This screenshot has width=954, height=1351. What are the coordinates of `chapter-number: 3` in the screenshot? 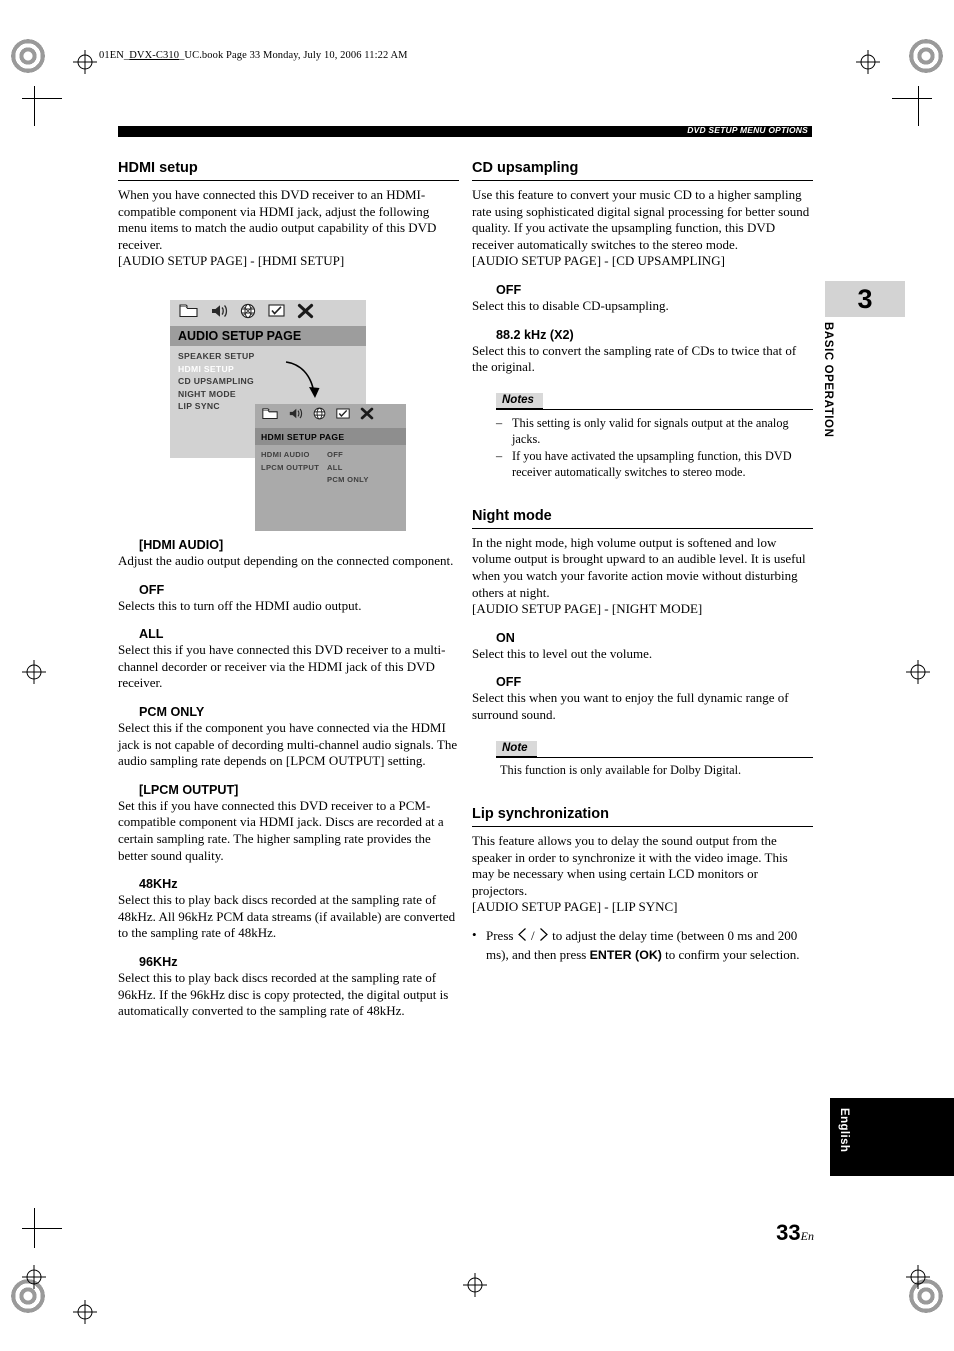 It's located at (865, 298).